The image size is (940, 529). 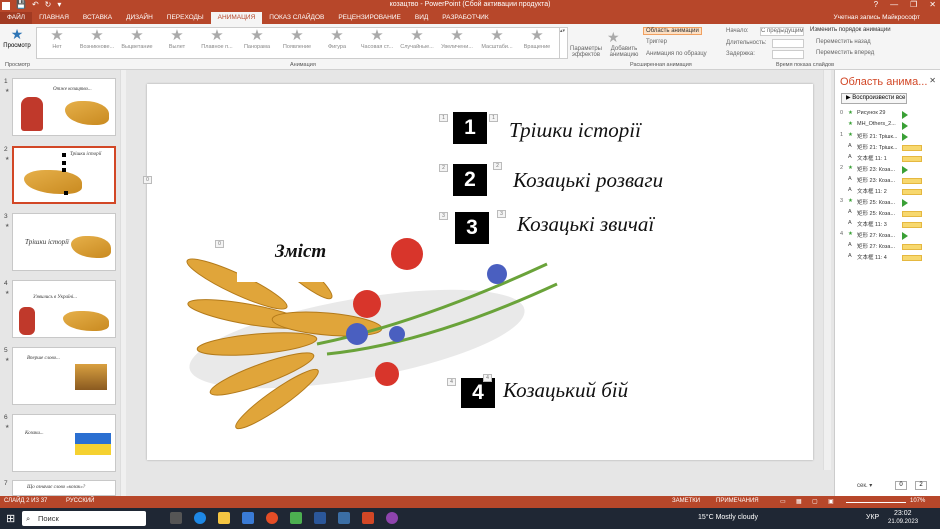 What do you see at coordinates (57, 43) in the screenshot?
I see `effect-item: ★ Нет` at bounding box center [57, 43].